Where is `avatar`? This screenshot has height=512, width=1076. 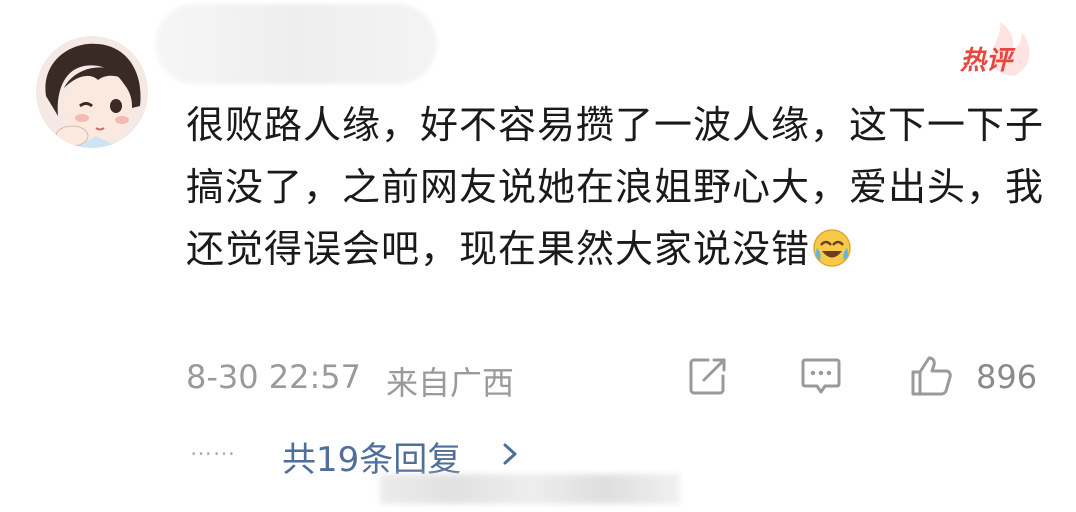
avatar is located at coordinates (92, 92).